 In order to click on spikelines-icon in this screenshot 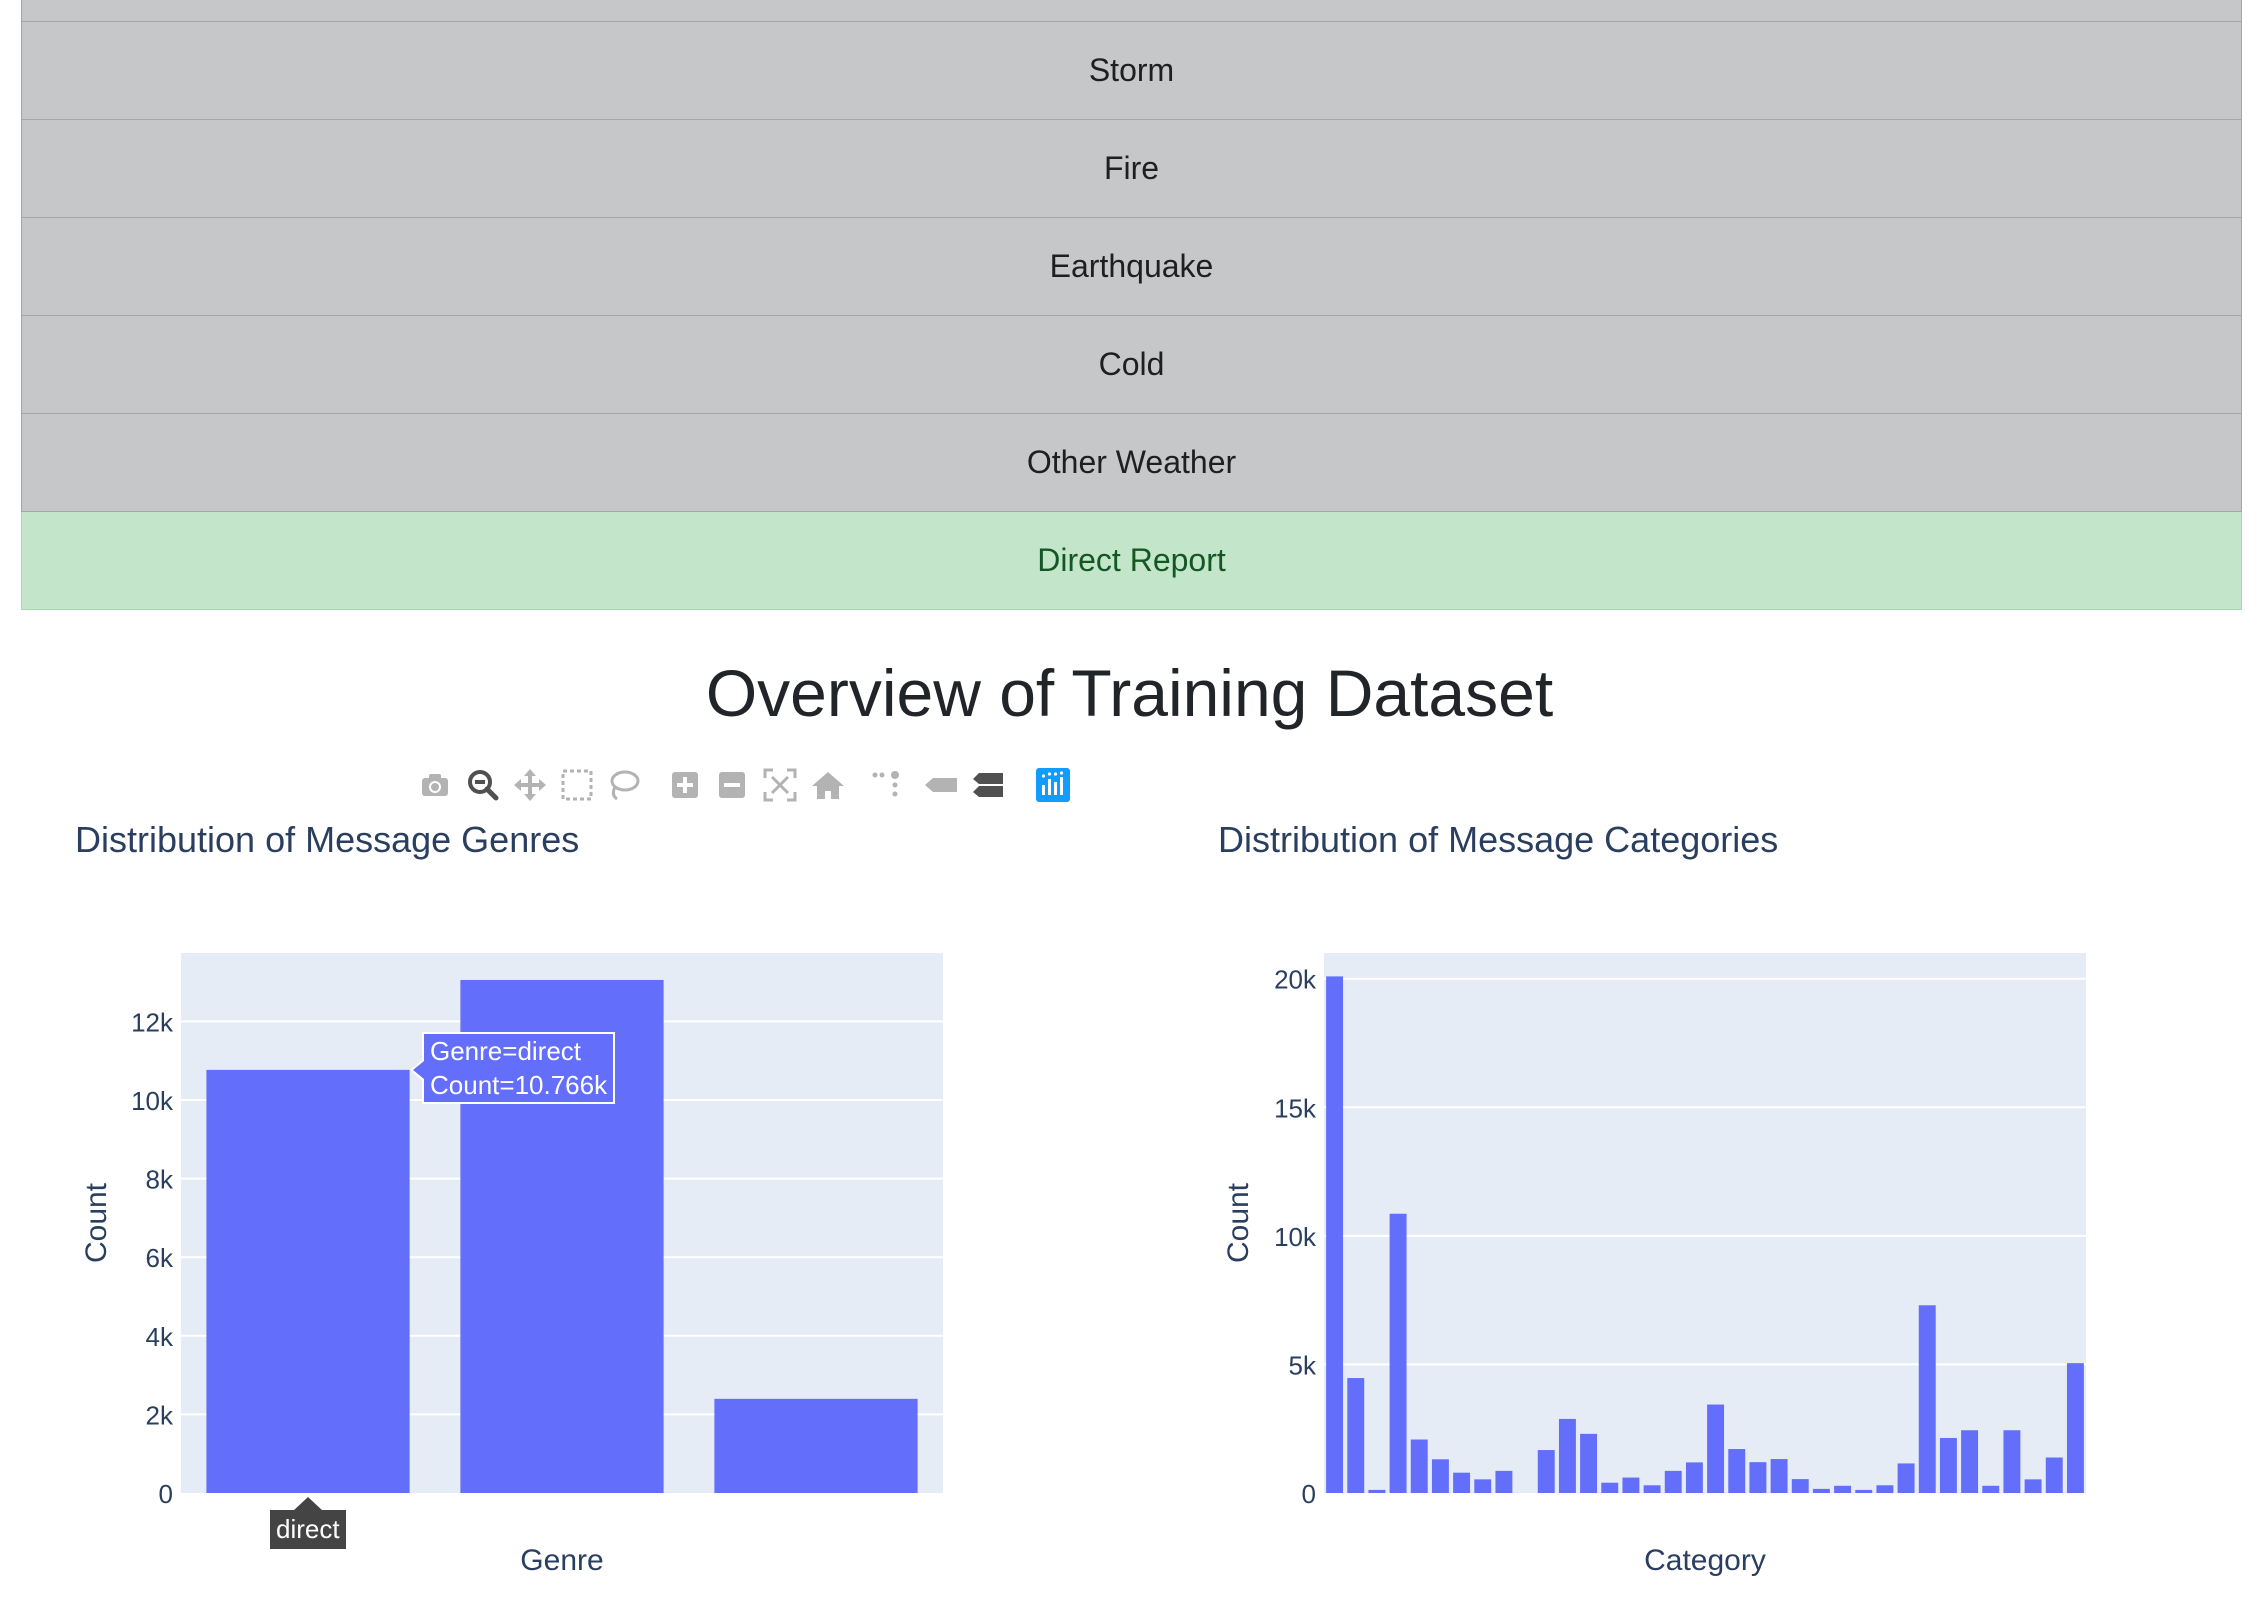, I will do `click(887, 785)`.